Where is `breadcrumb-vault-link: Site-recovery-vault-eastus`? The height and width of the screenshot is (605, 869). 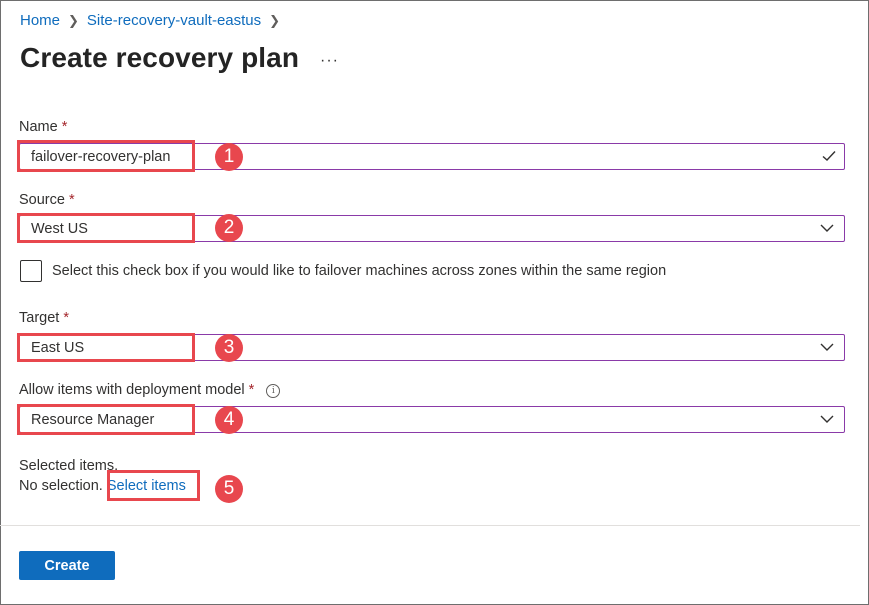 breadcrumb-vault-link: Site-recovery-vault-eastus is located at coordinates (174, 20).